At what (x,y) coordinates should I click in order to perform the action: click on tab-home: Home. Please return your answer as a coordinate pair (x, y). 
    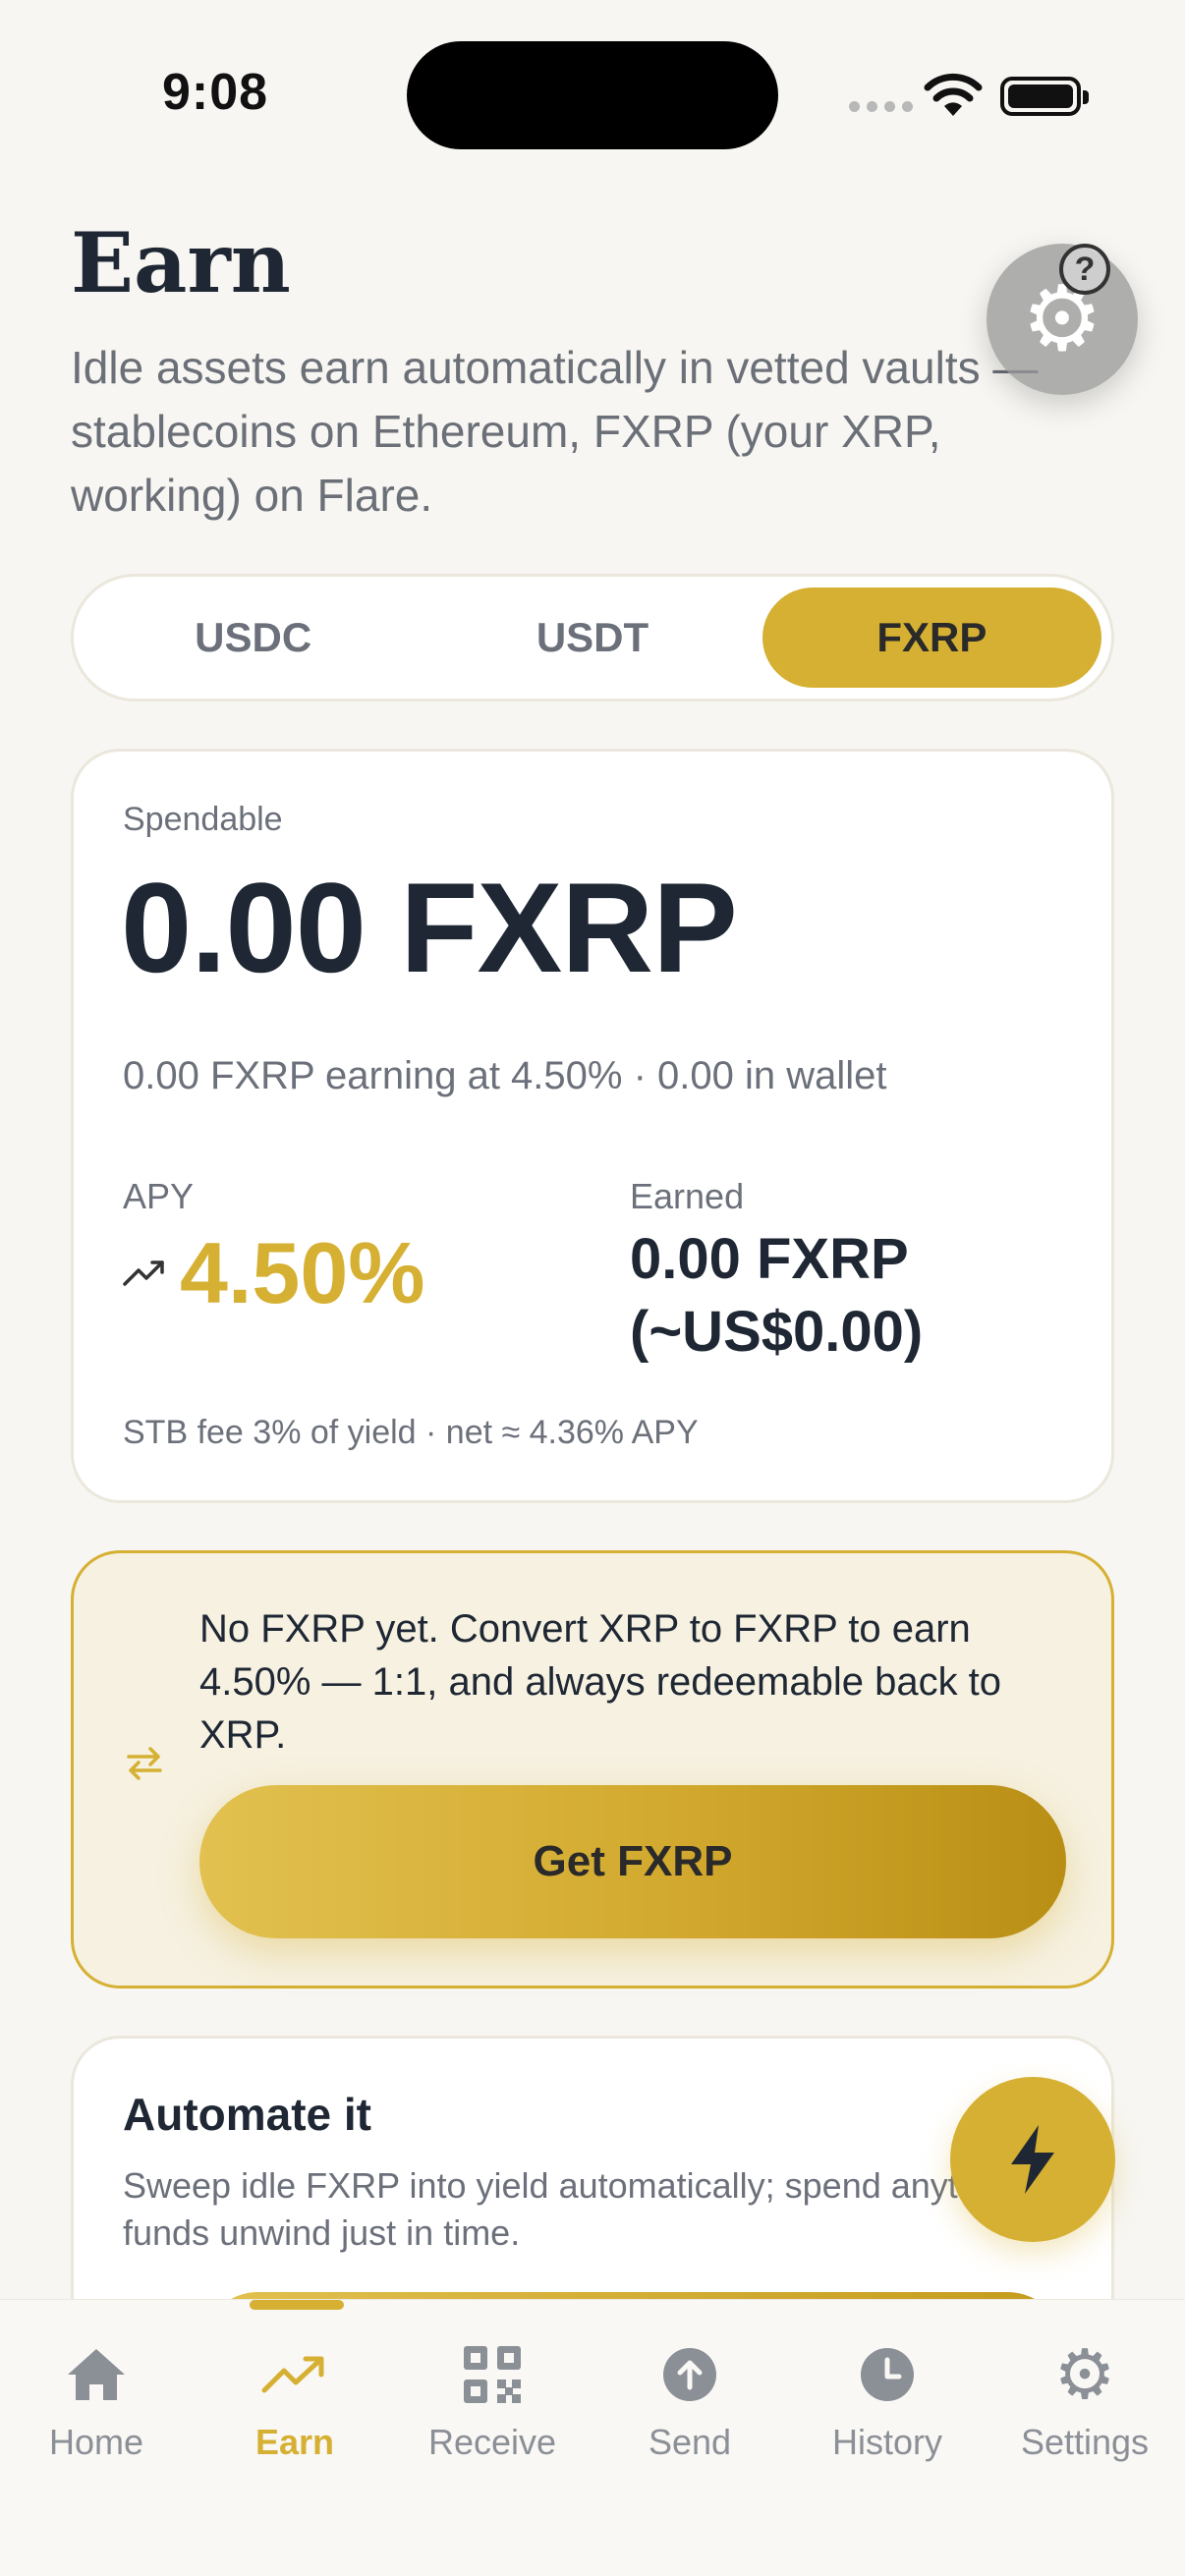
    Looking at the image, I should click on (97, 2408).